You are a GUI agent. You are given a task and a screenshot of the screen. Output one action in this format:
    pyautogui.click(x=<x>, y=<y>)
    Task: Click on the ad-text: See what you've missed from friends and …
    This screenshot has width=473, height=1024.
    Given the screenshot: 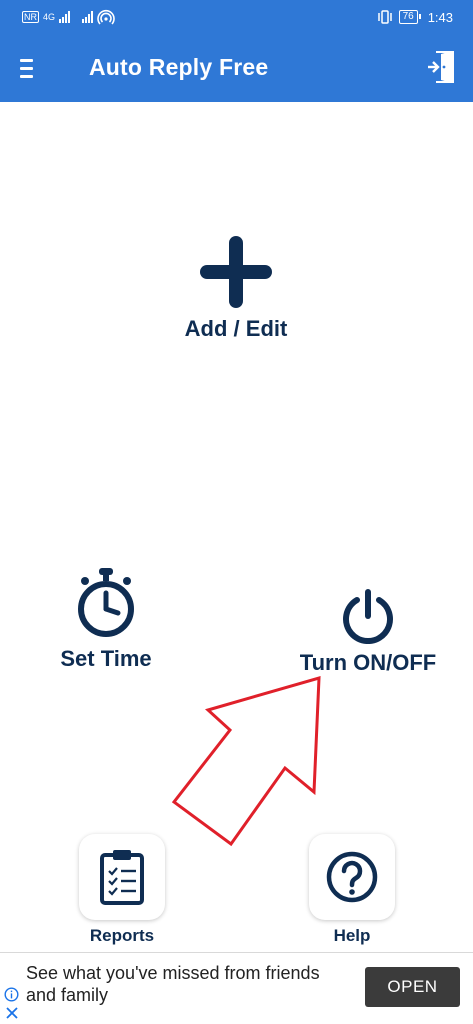 What is the action you would take?
    pyautogui.click(x=186, y=984)
    